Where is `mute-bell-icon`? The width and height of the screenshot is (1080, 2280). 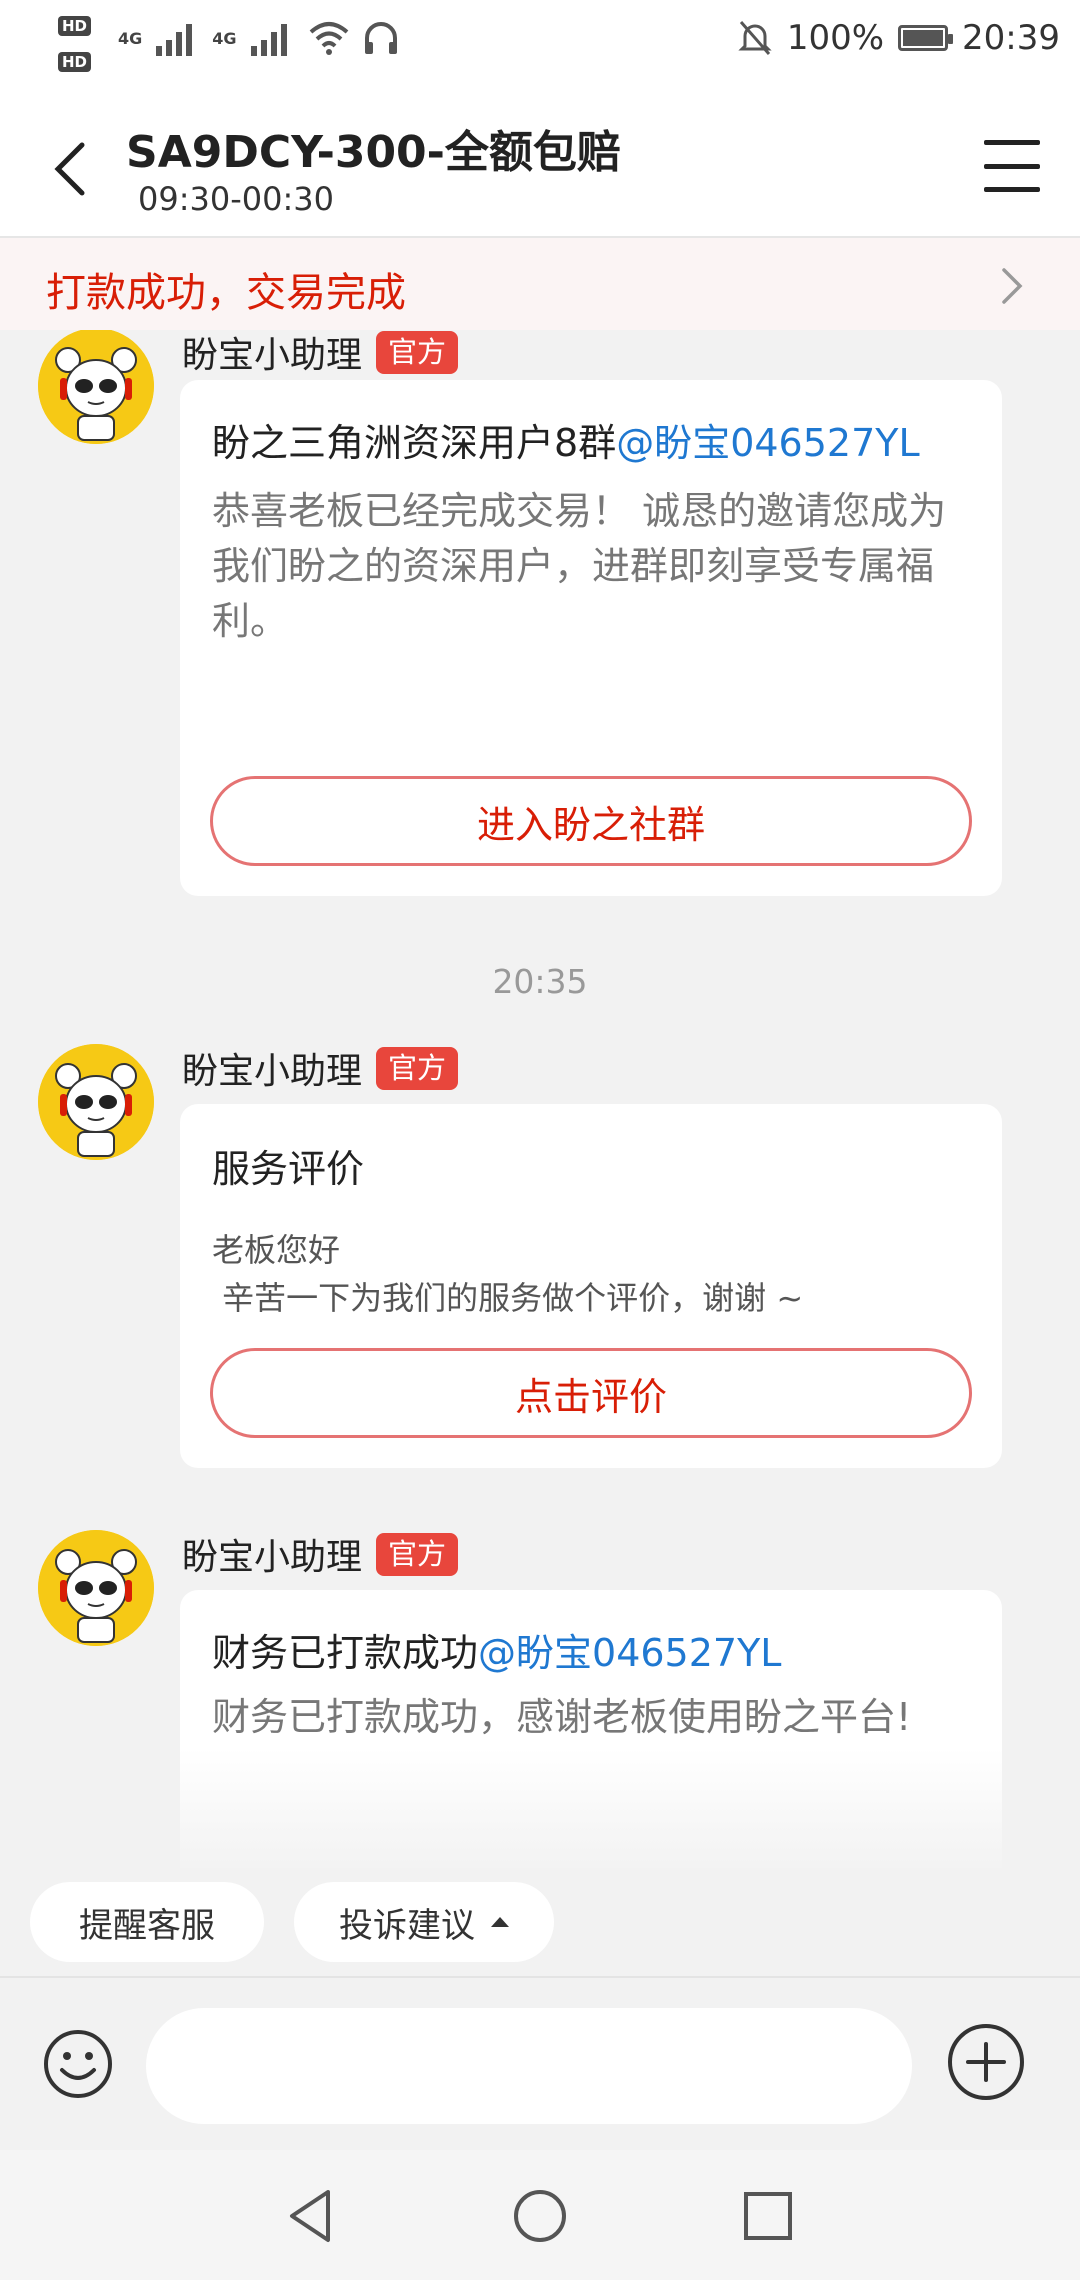 mute-bell-icon is located at coordinates (755, 38).